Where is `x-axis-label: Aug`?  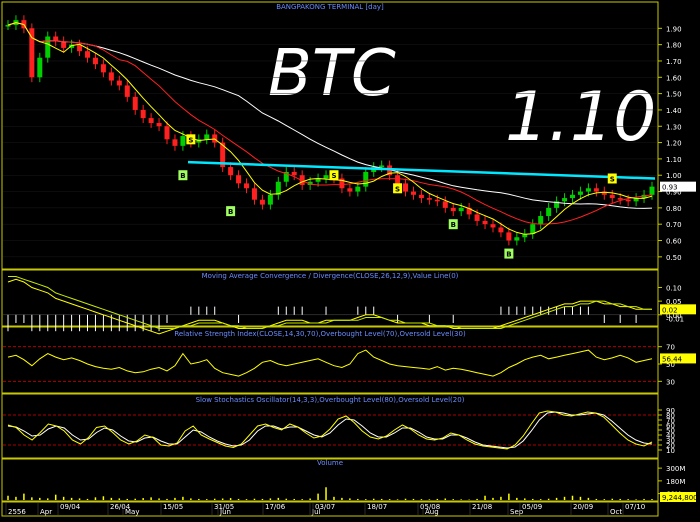
x-axis-label: Aug is located at coordinates (432, 512).